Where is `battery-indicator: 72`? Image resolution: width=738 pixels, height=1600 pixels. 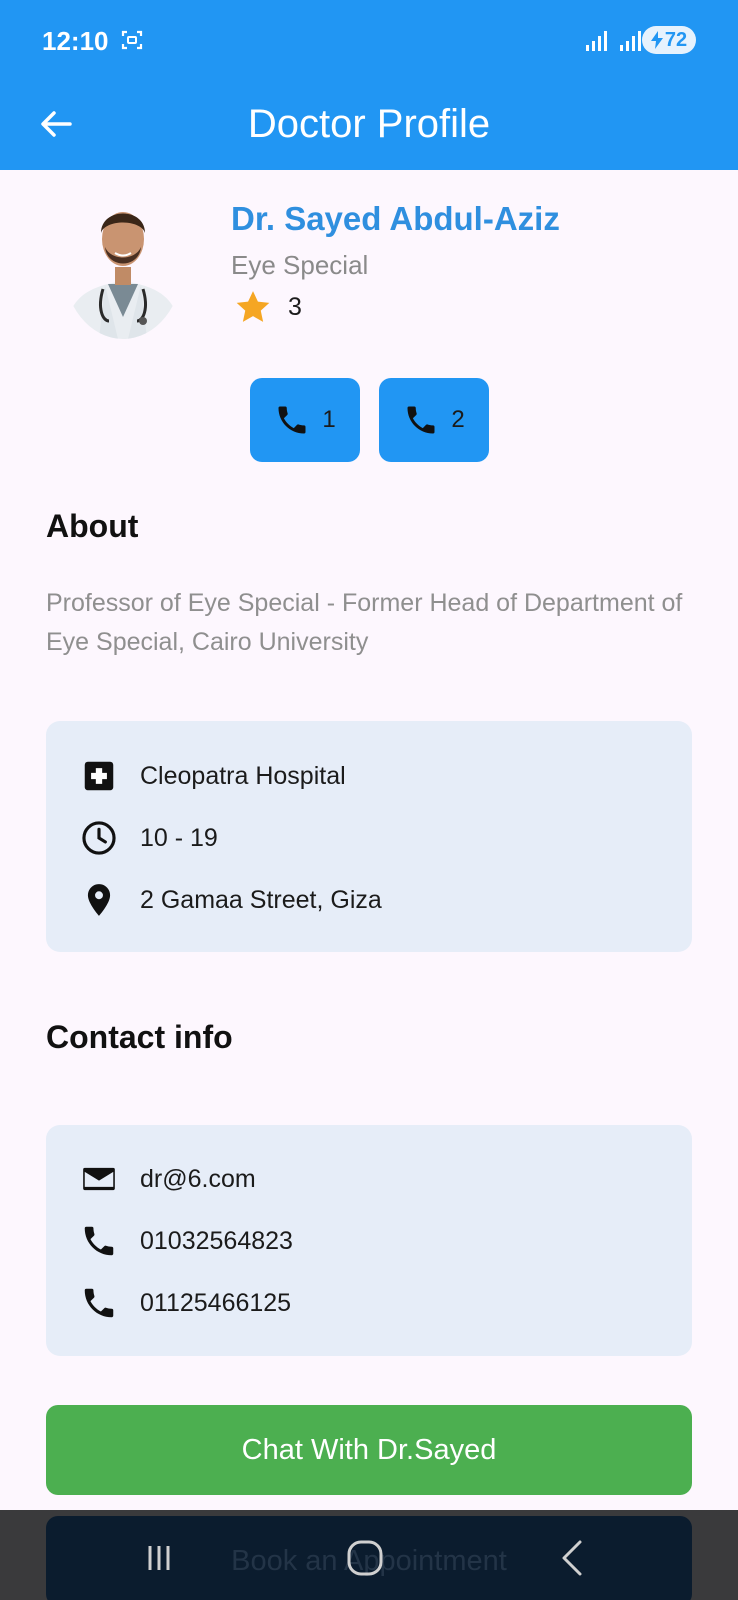 battery-indicator: 72 is located at coordinates (669, 40).